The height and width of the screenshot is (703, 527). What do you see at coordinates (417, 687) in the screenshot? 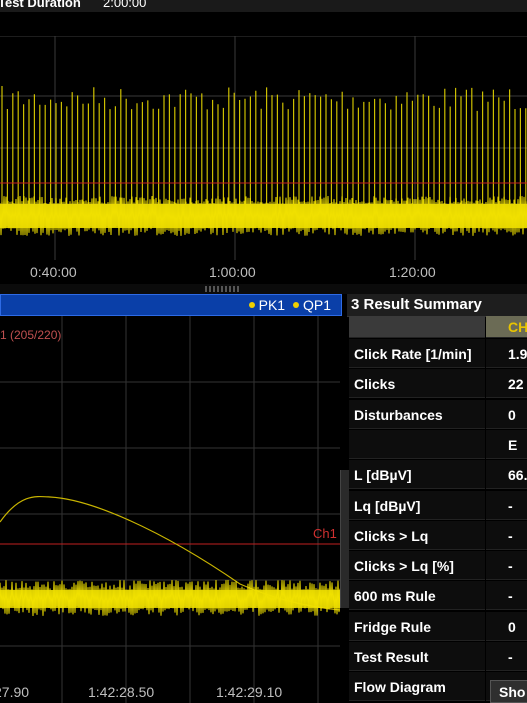
I see `row-label: Flow Diagram` at bounding box center [417, 687].